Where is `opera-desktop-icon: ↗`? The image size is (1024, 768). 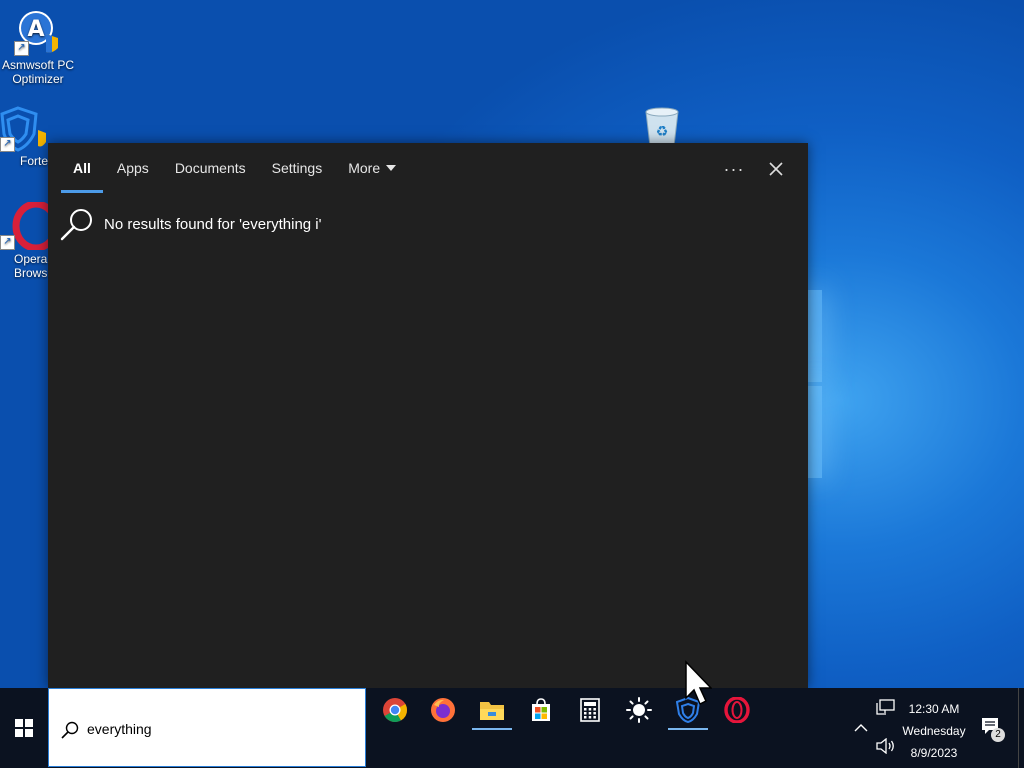 opera-desktop-icon: ↗ is located at coordinates (24, 227).